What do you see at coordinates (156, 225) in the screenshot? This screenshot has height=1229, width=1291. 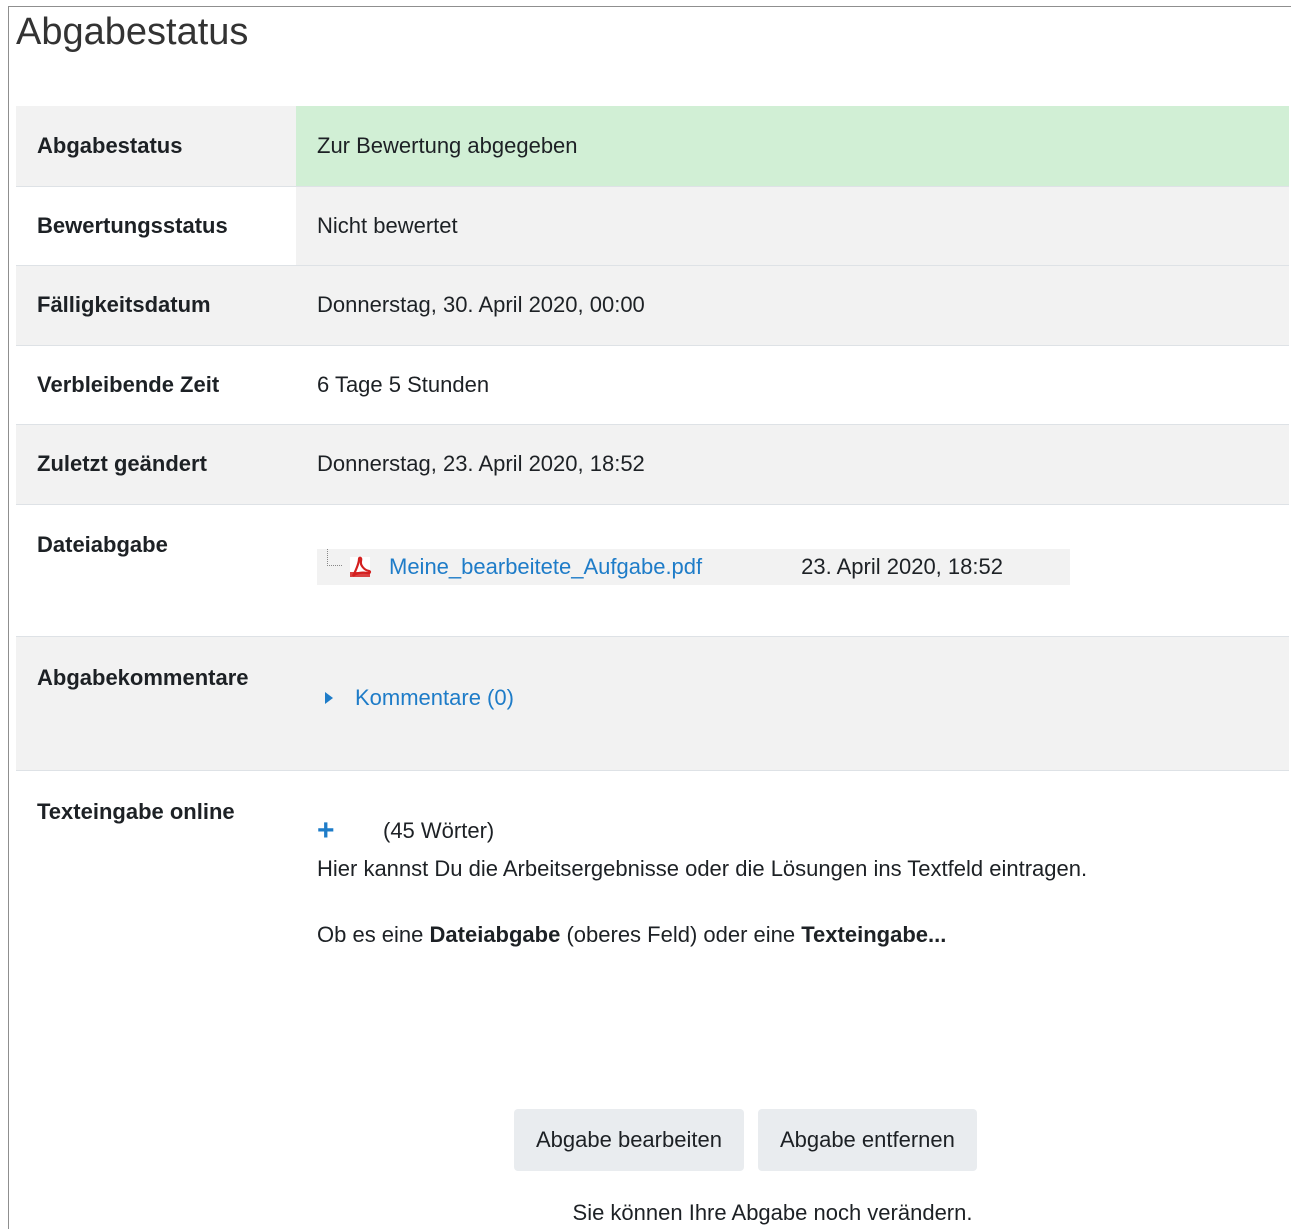 I see `row-label: Bewertungsstatus` at bounding box center [156, 225].